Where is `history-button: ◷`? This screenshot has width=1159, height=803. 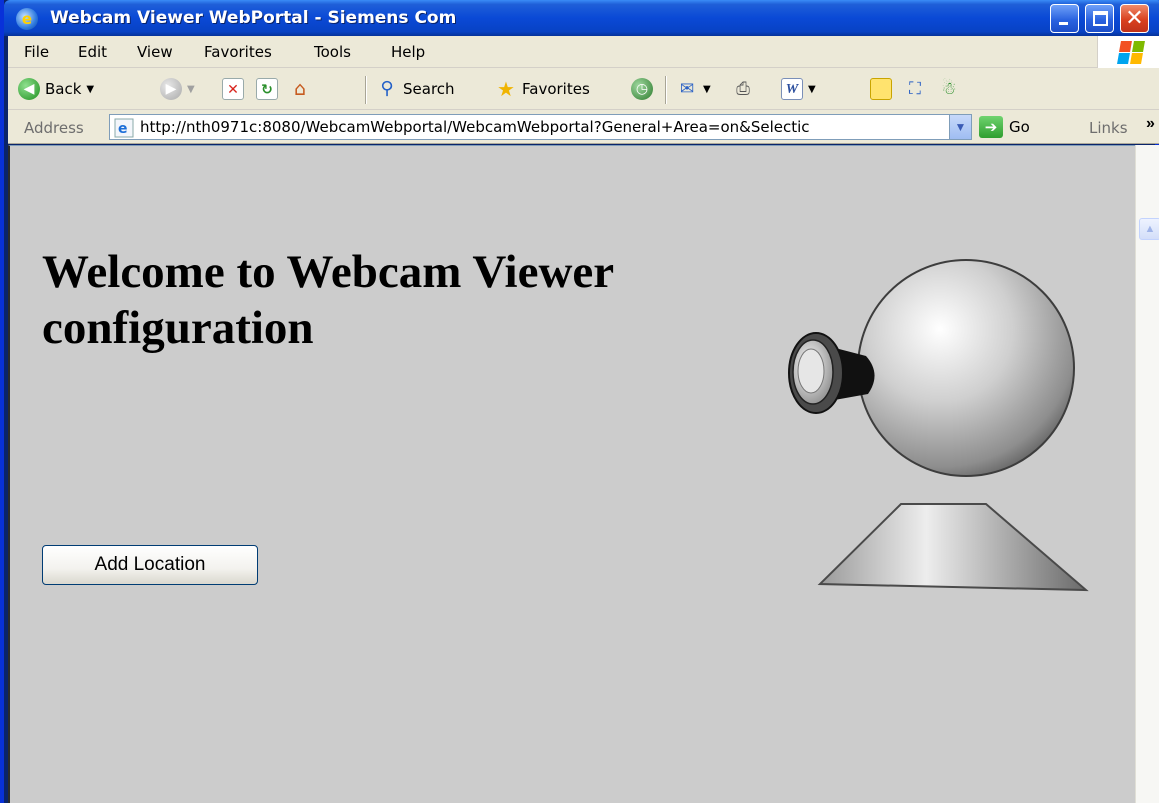 history-button: ◷ is located at coordinates (642, 89).